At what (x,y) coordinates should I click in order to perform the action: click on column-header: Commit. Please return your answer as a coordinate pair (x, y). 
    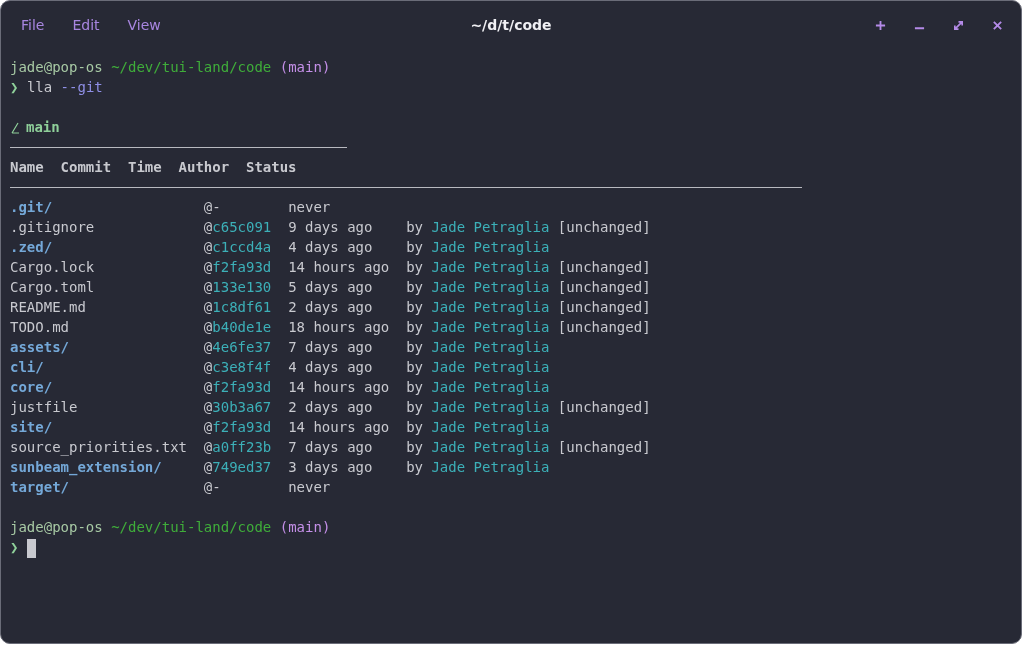
    Looking at the image, I should click on (86, 167).